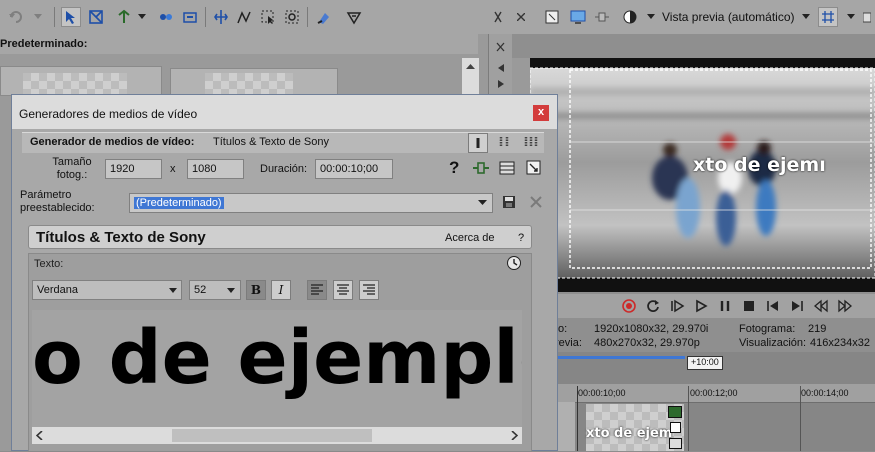 The image size is (875, 452). I want to click on scroll-right-icon, so click(514, 435).